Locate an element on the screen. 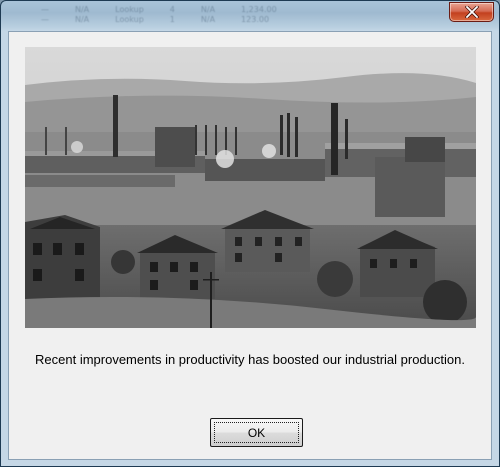  ok-button: OK is located at coordinates (256, 432).